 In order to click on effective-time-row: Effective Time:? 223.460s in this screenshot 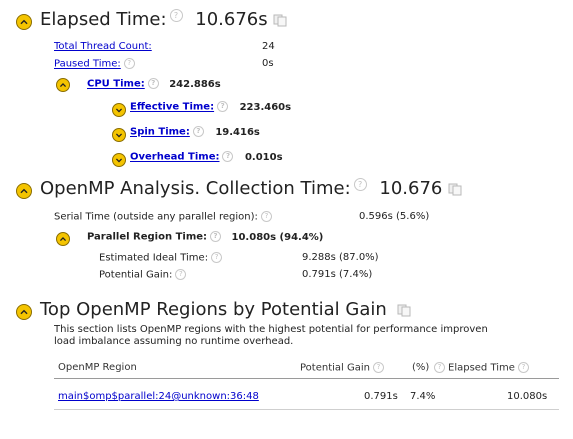, I will do `click(210, 107)`.